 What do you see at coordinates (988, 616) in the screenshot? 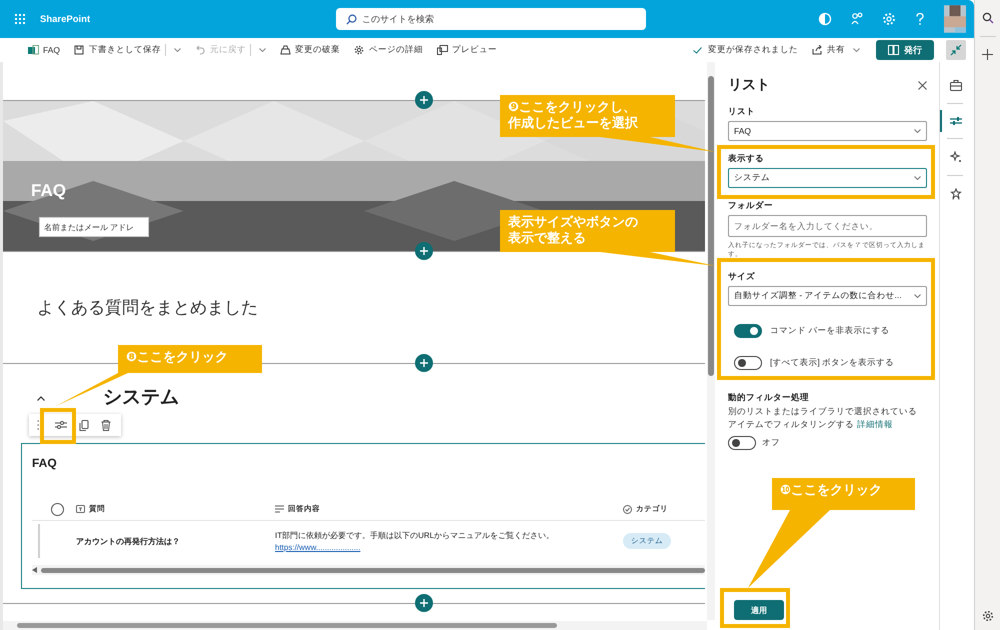
I see `settings-icon` at bounding box center [988, 616].